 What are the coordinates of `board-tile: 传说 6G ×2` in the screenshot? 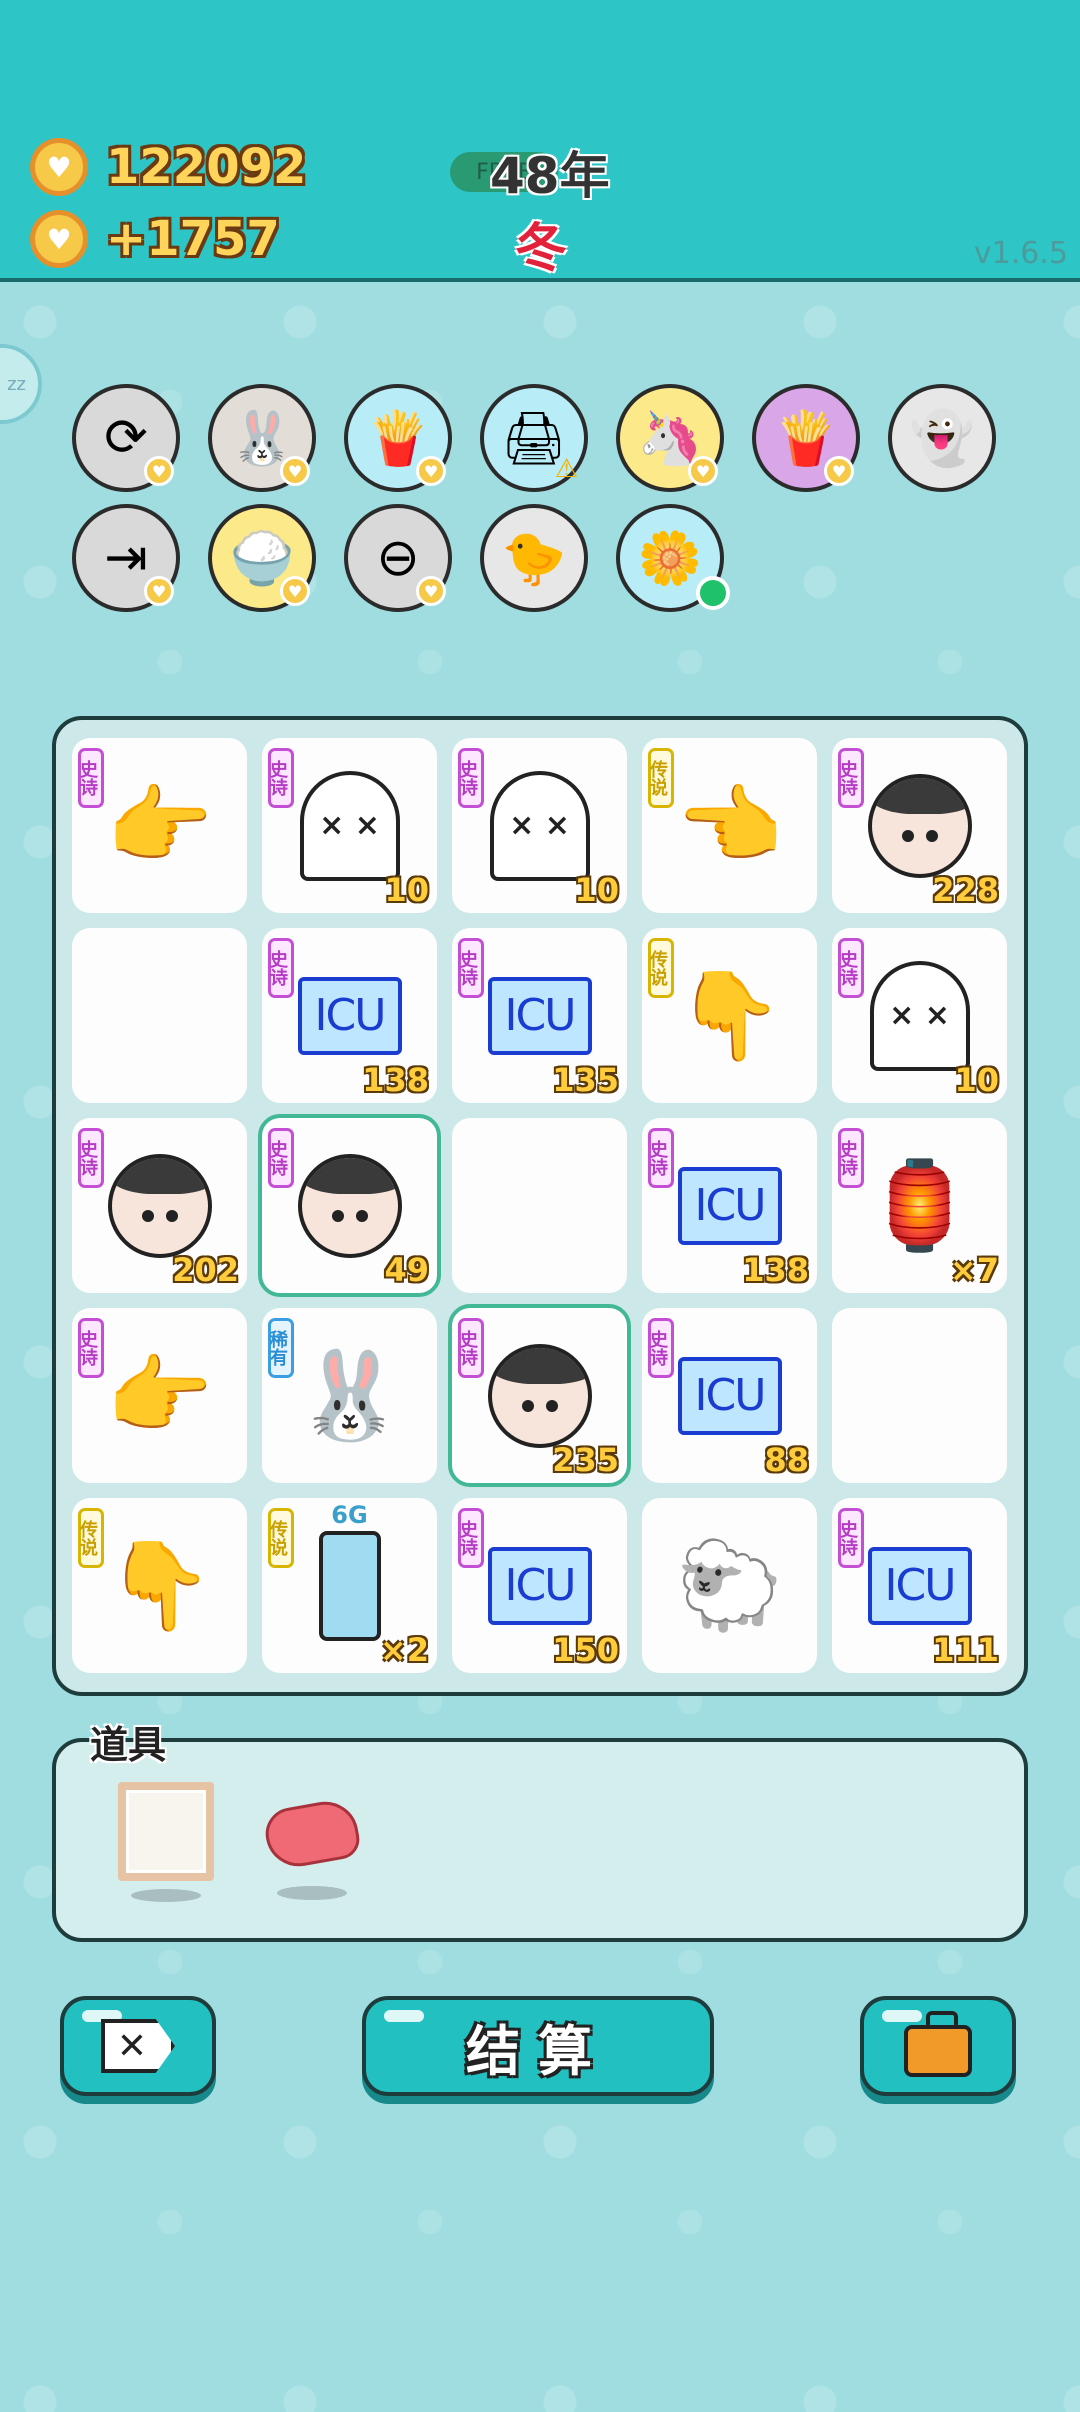 It's located at (349, 1585).